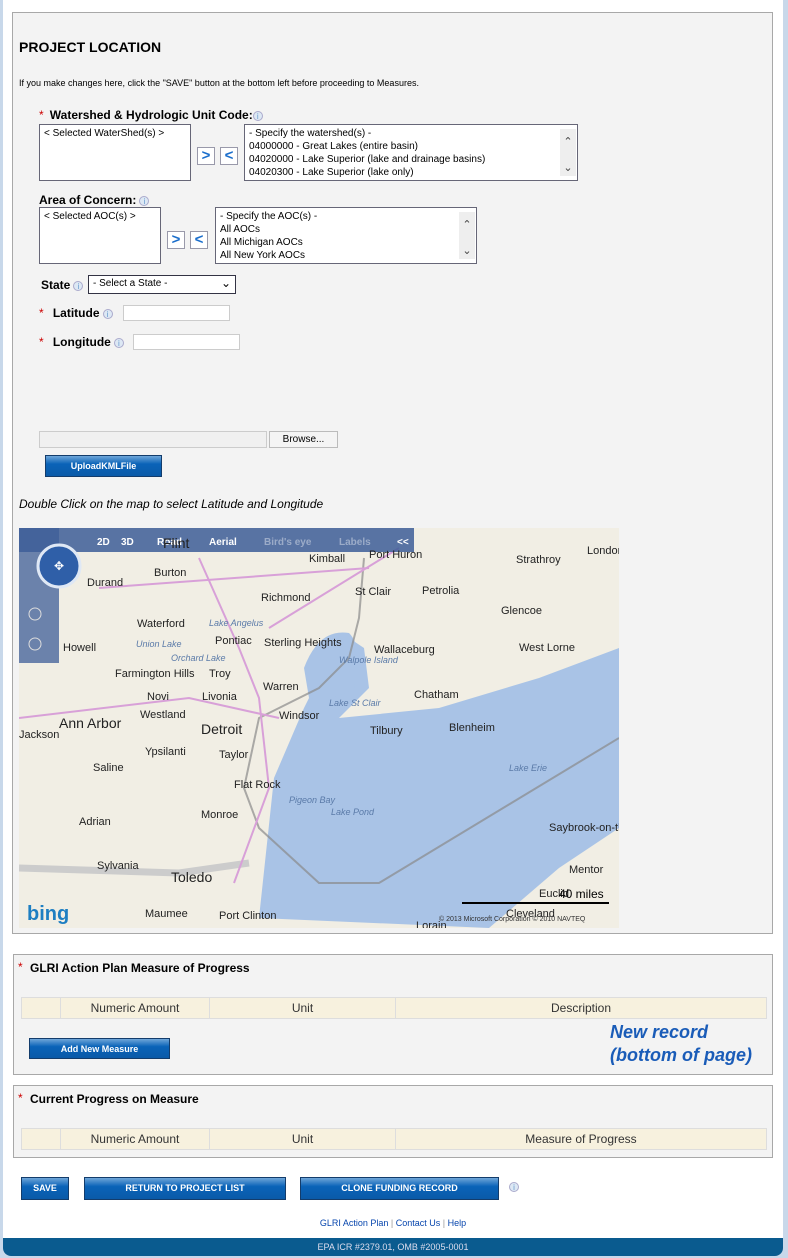 The width and height of the screenshot is (788, 1258). What do you see at coordinates (99, 1048) in the screenshot?
I see `add-new-measure-button: Add New Measure` at bounding box center [99, 1048].